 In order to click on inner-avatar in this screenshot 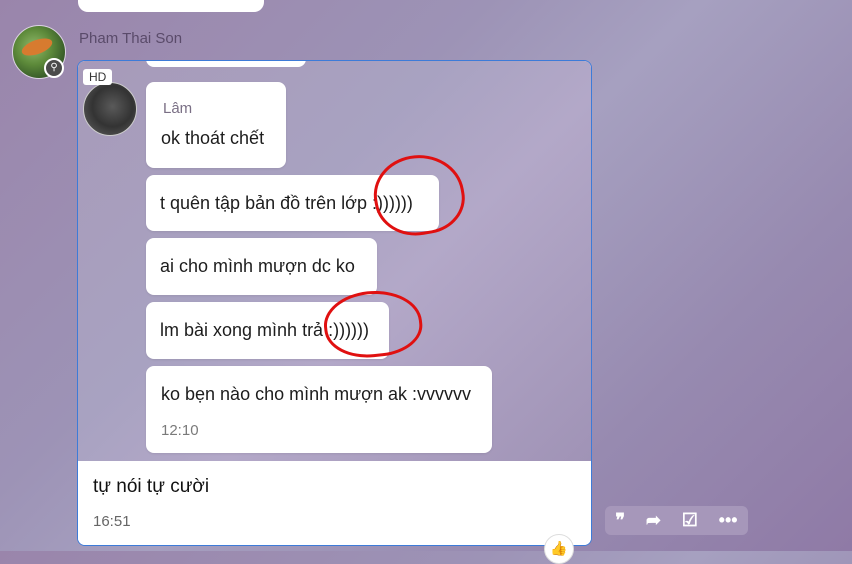, I will do `click(110, 109)`.